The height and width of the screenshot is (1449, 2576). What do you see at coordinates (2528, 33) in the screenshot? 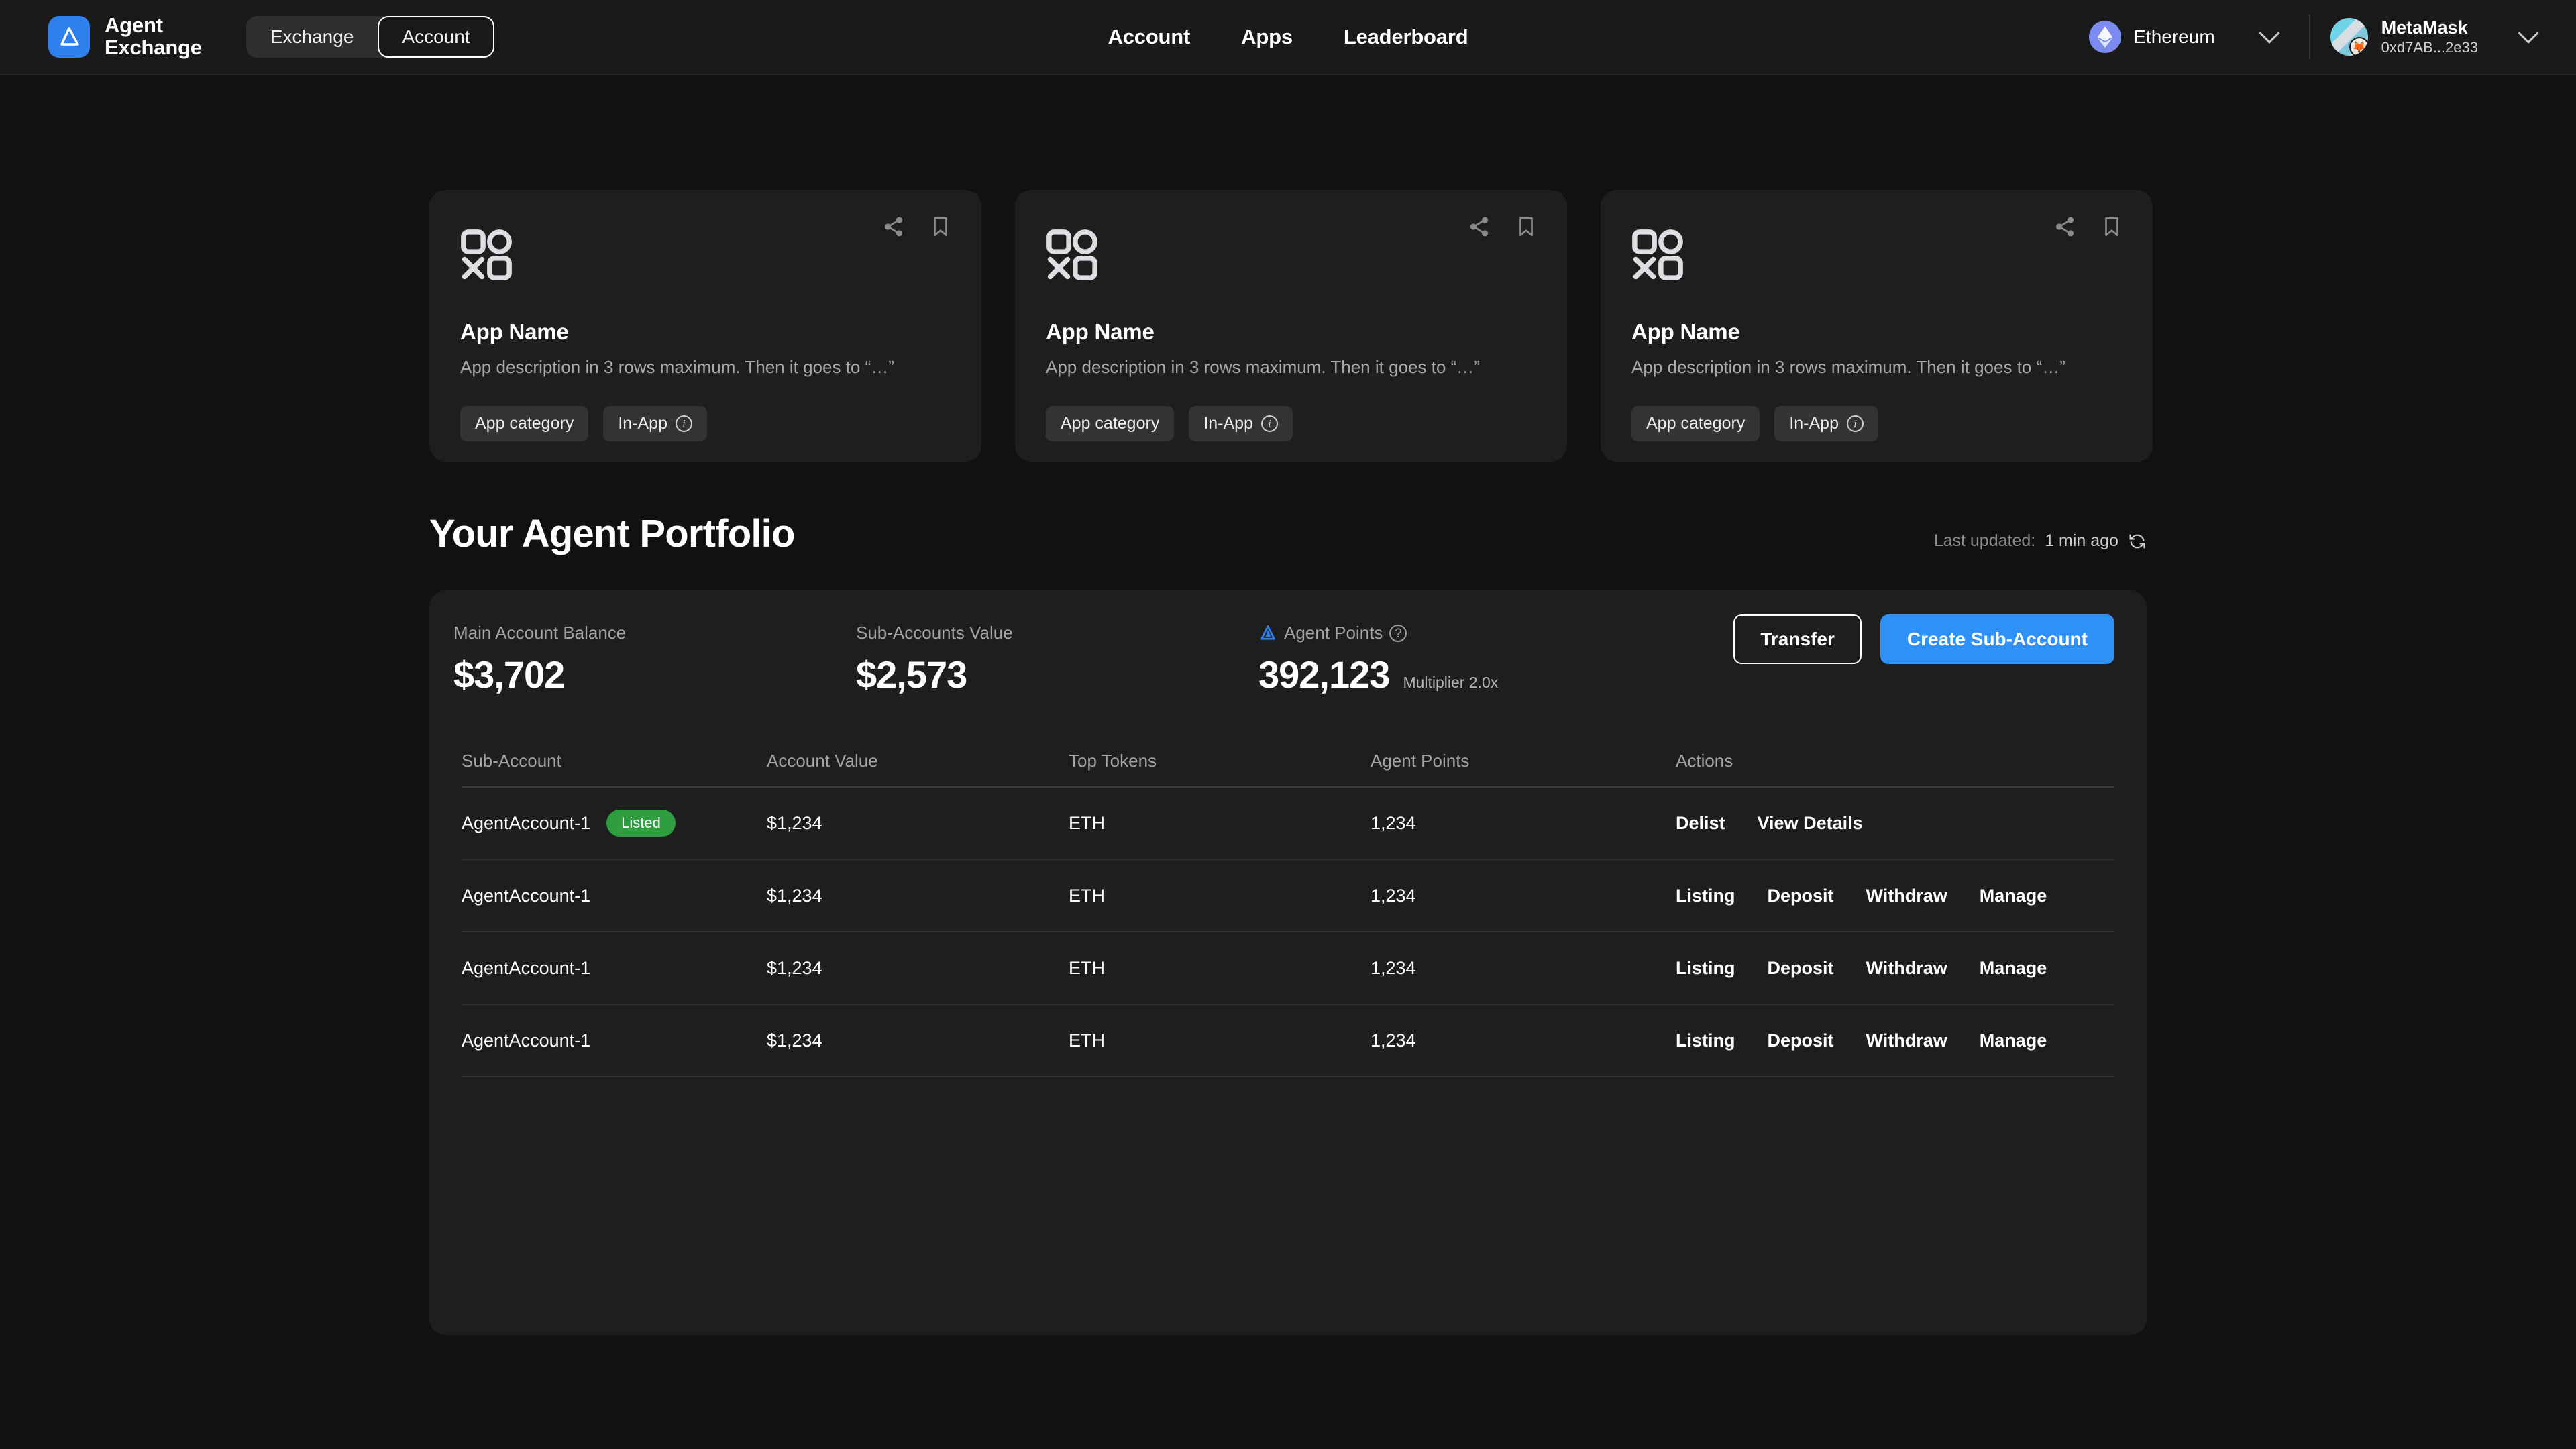
I see `wallet-chevron-down-icon` at bounding box center [2528, 33].